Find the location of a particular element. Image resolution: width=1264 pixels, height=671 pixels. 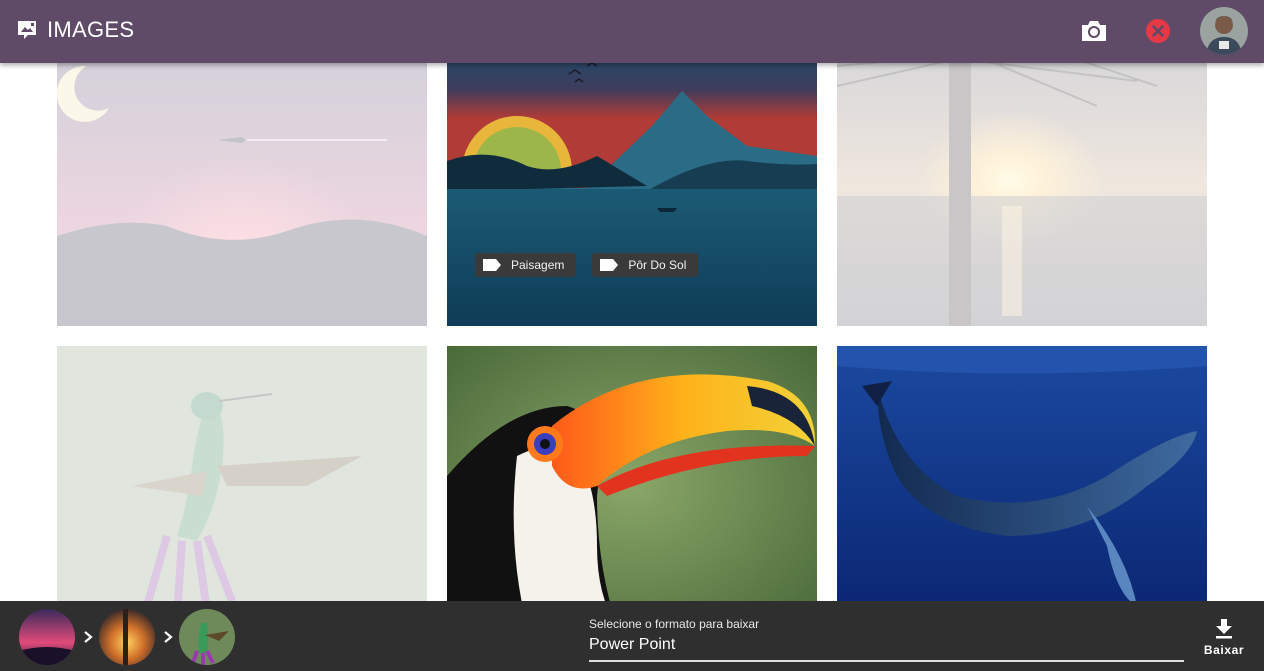

selected-thumbnail-palm is located at coordinates (127, 637).